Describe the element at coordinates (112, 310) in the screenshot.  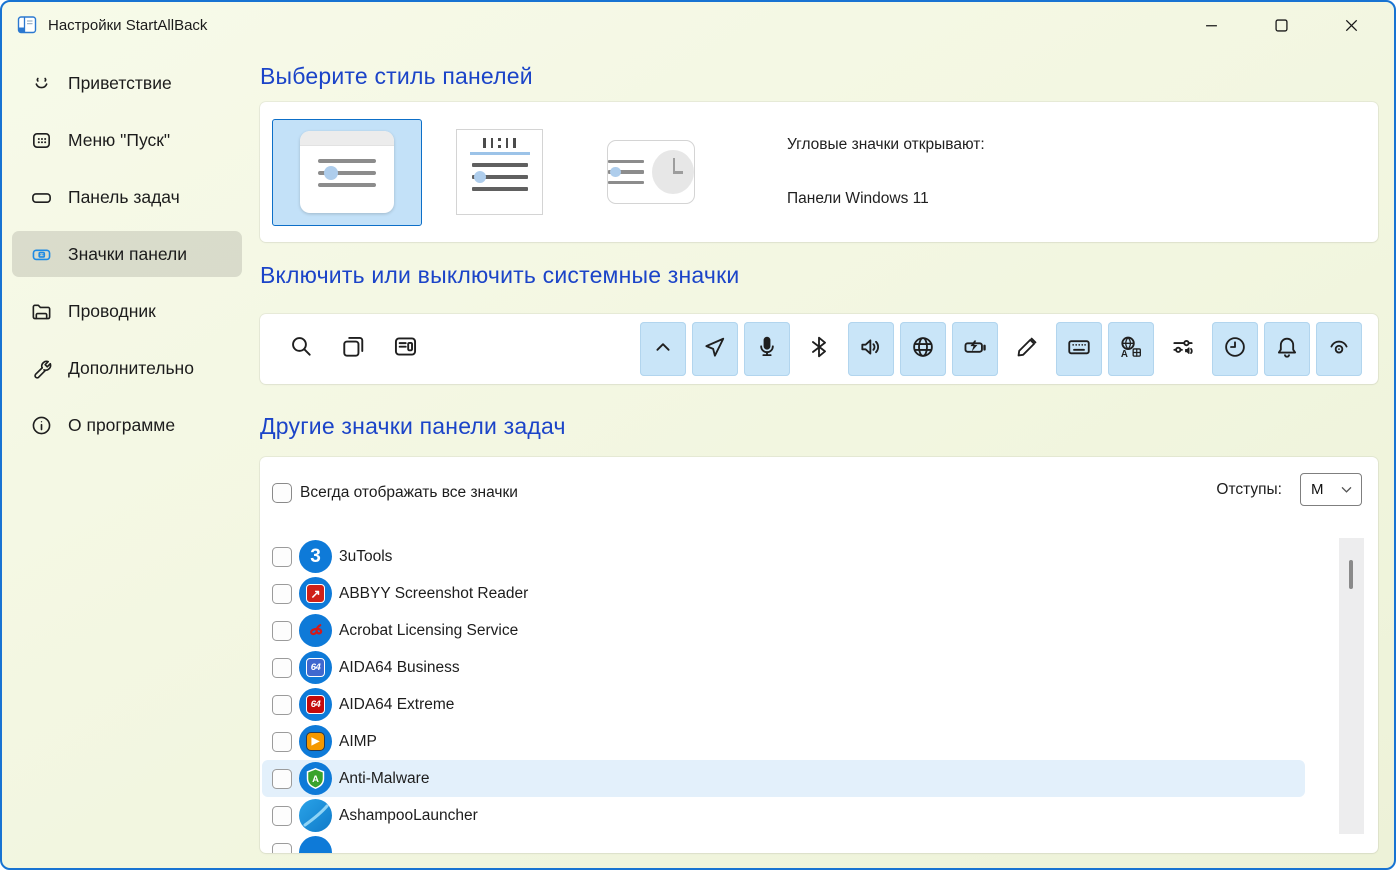
I see `sidebar-item-label: Проводник` at that location.